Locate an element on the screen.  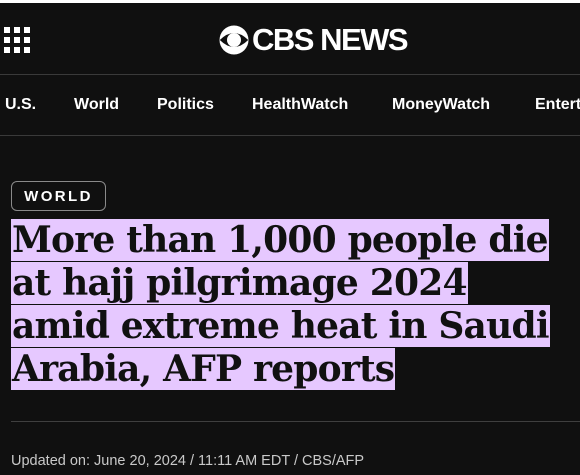
site-header: CBS NEWS is located at coordinates (290, 38).